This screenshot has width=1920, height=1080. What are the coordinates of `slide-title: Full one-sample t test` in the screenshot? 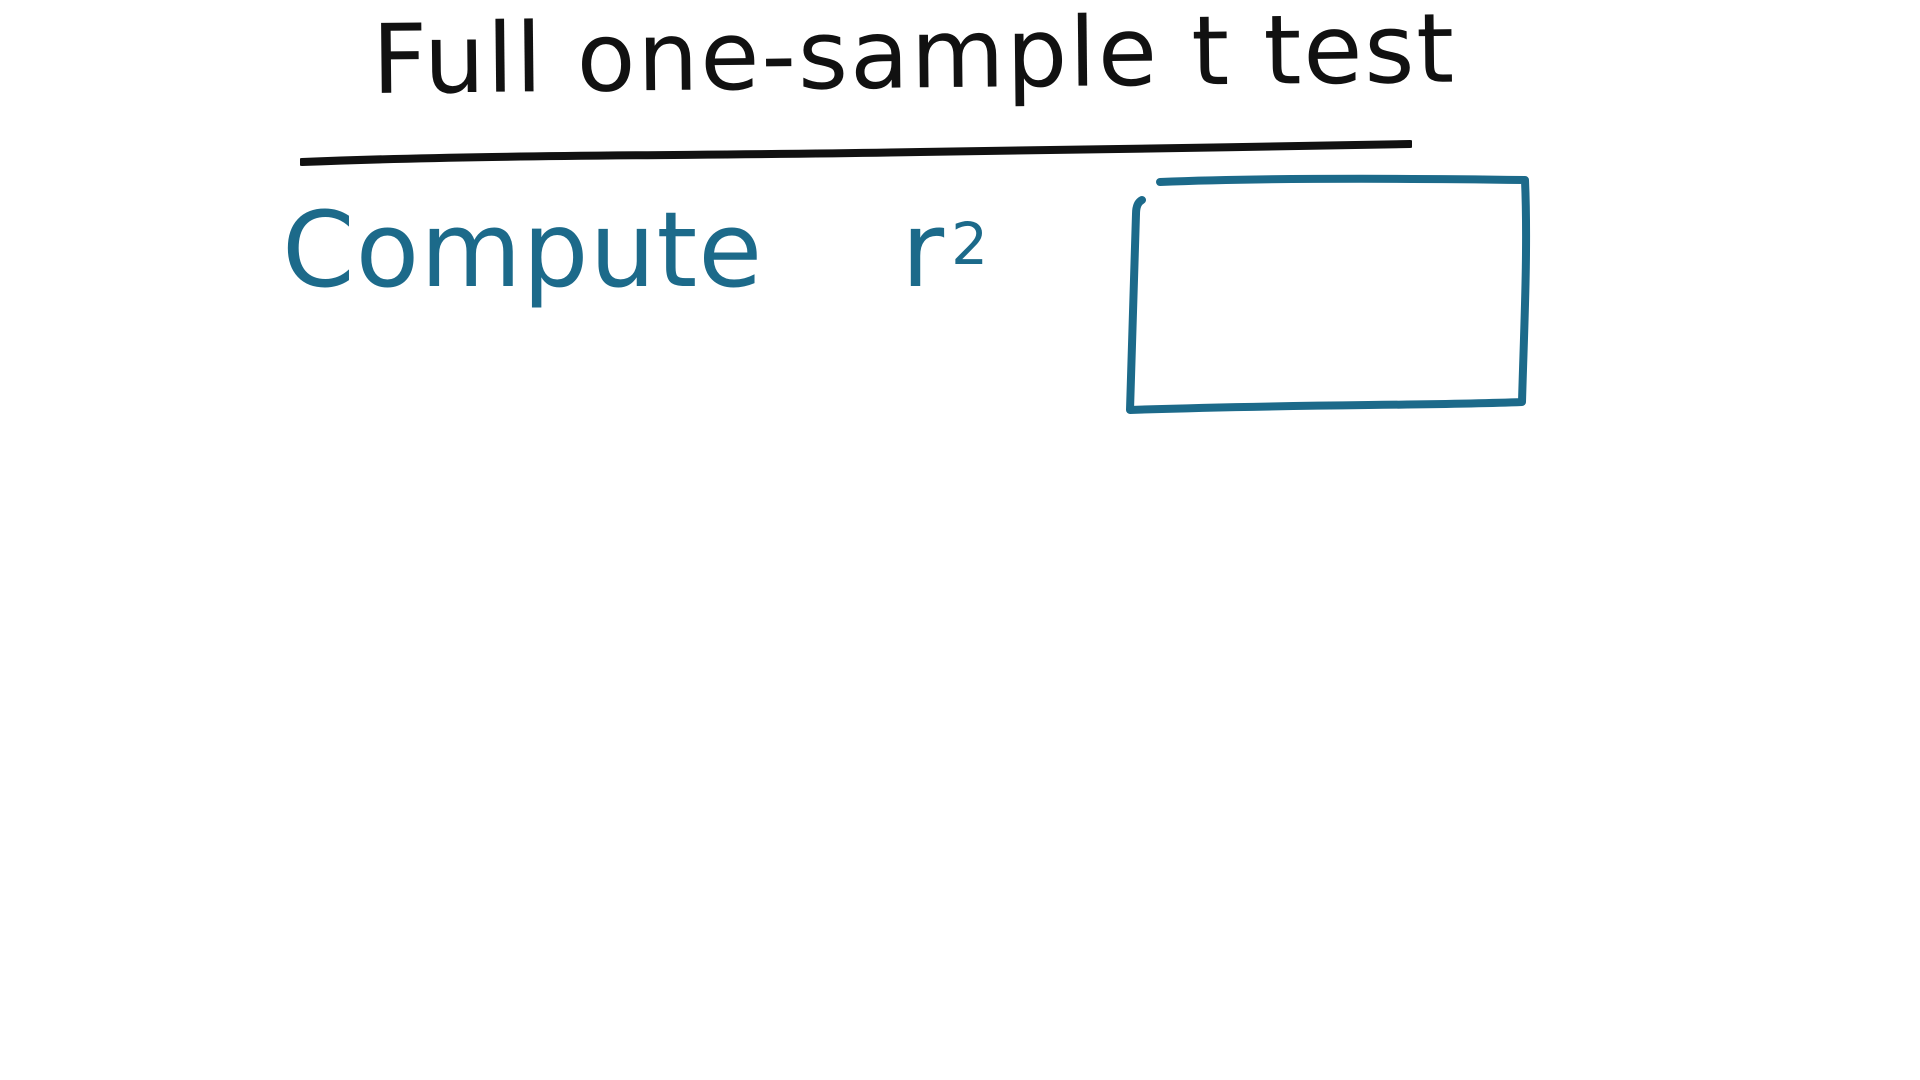 It's located at (914, 58).